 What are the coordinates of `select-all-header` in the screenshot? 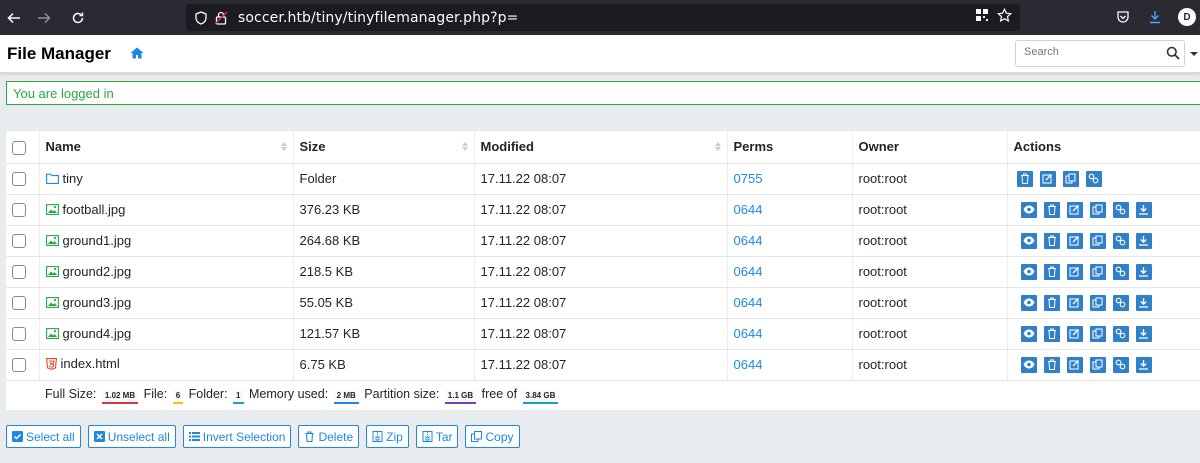 It's located at (23, 147).